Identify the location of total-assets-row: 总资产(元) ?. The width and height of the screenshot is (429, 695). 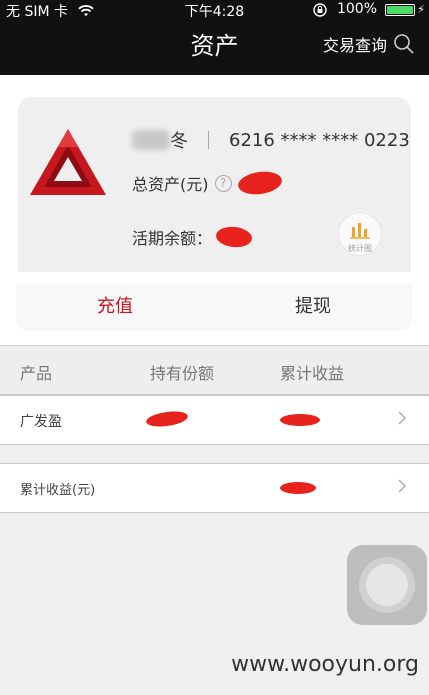
(207, 183).